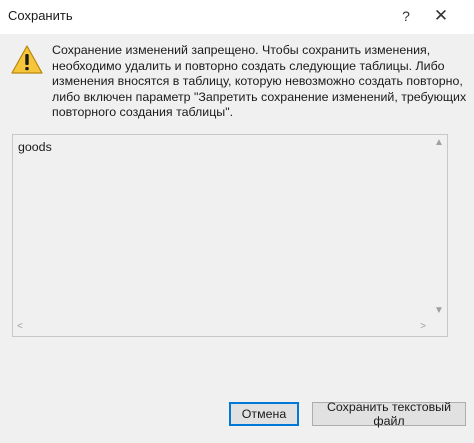 The height and width of the screenshot is (443, 474). What do you see at coordinates (439, 311) in the screenshot?
I see `scroll-down-icon: ▼` at bounding box center [439, 311].